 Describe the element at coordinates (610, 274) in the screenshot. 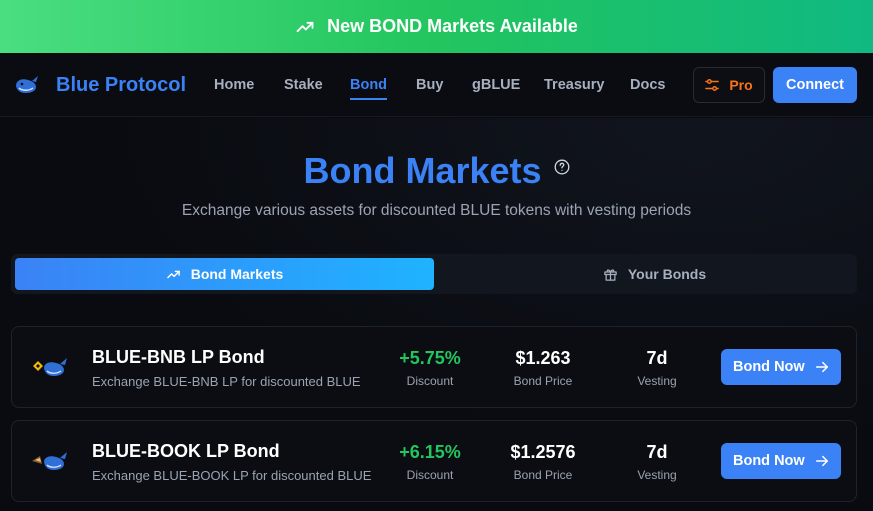

I see `gift-icon` at that location.